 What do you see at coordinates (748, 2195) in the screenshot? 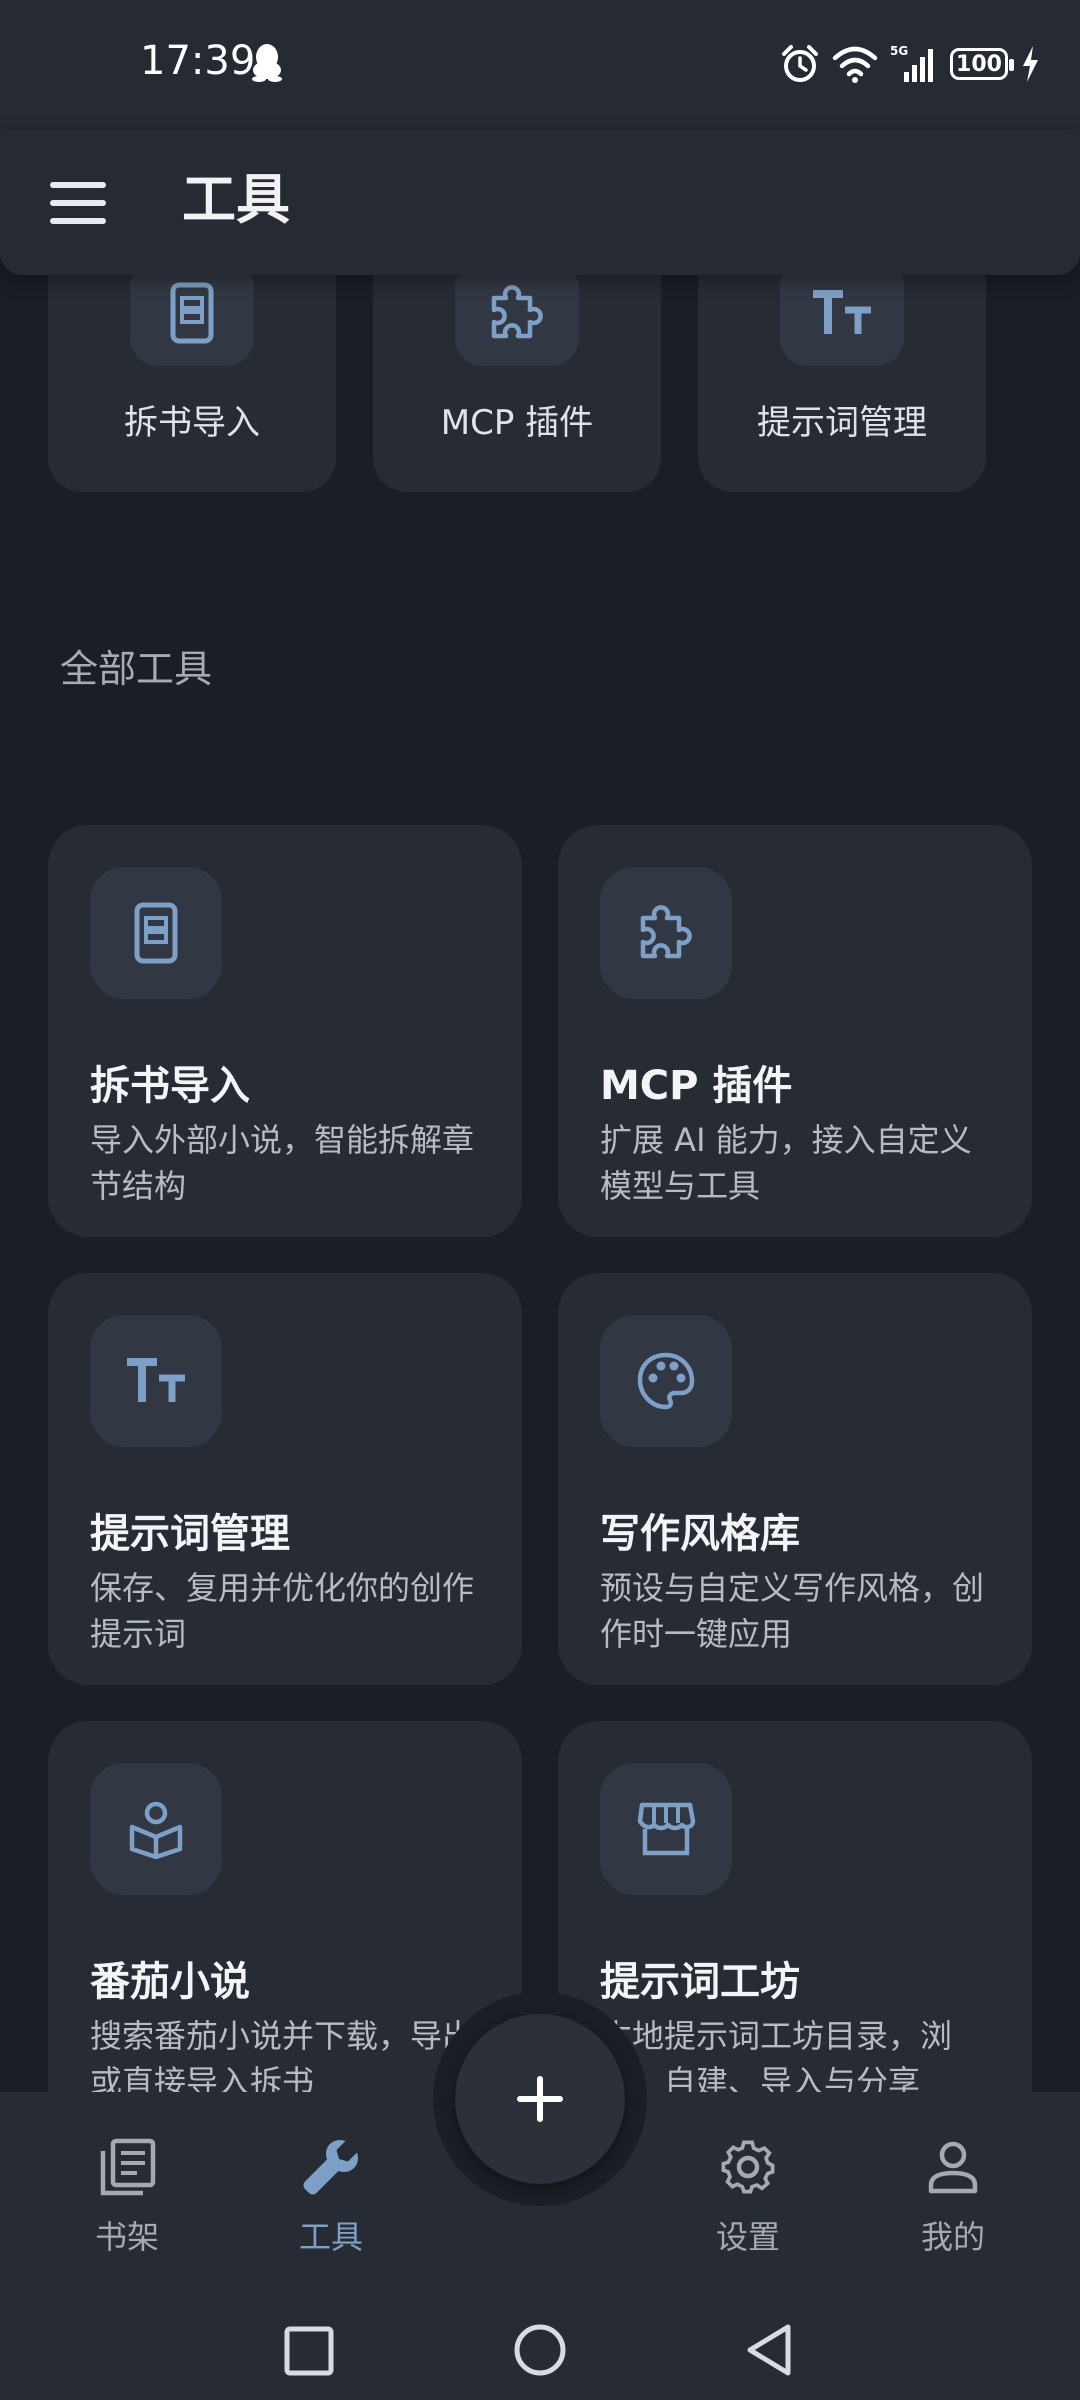
I see `nav-item-settings: 设置` at bounding box center [748, 2195].